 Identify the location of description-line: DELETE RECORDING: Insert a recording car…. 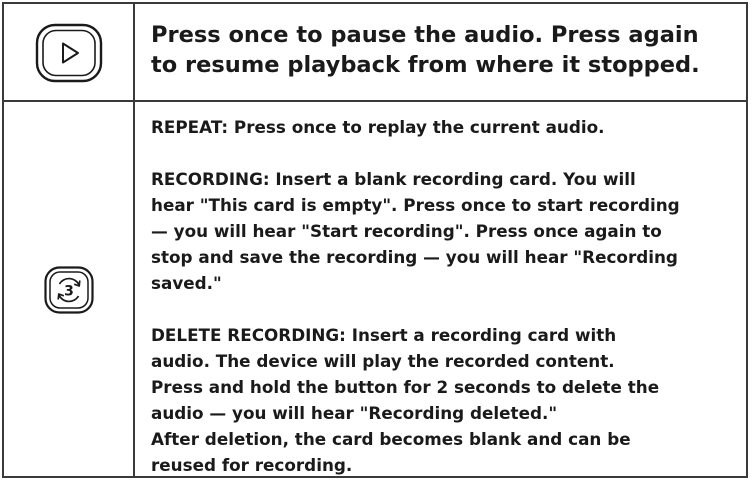
(384, 335).